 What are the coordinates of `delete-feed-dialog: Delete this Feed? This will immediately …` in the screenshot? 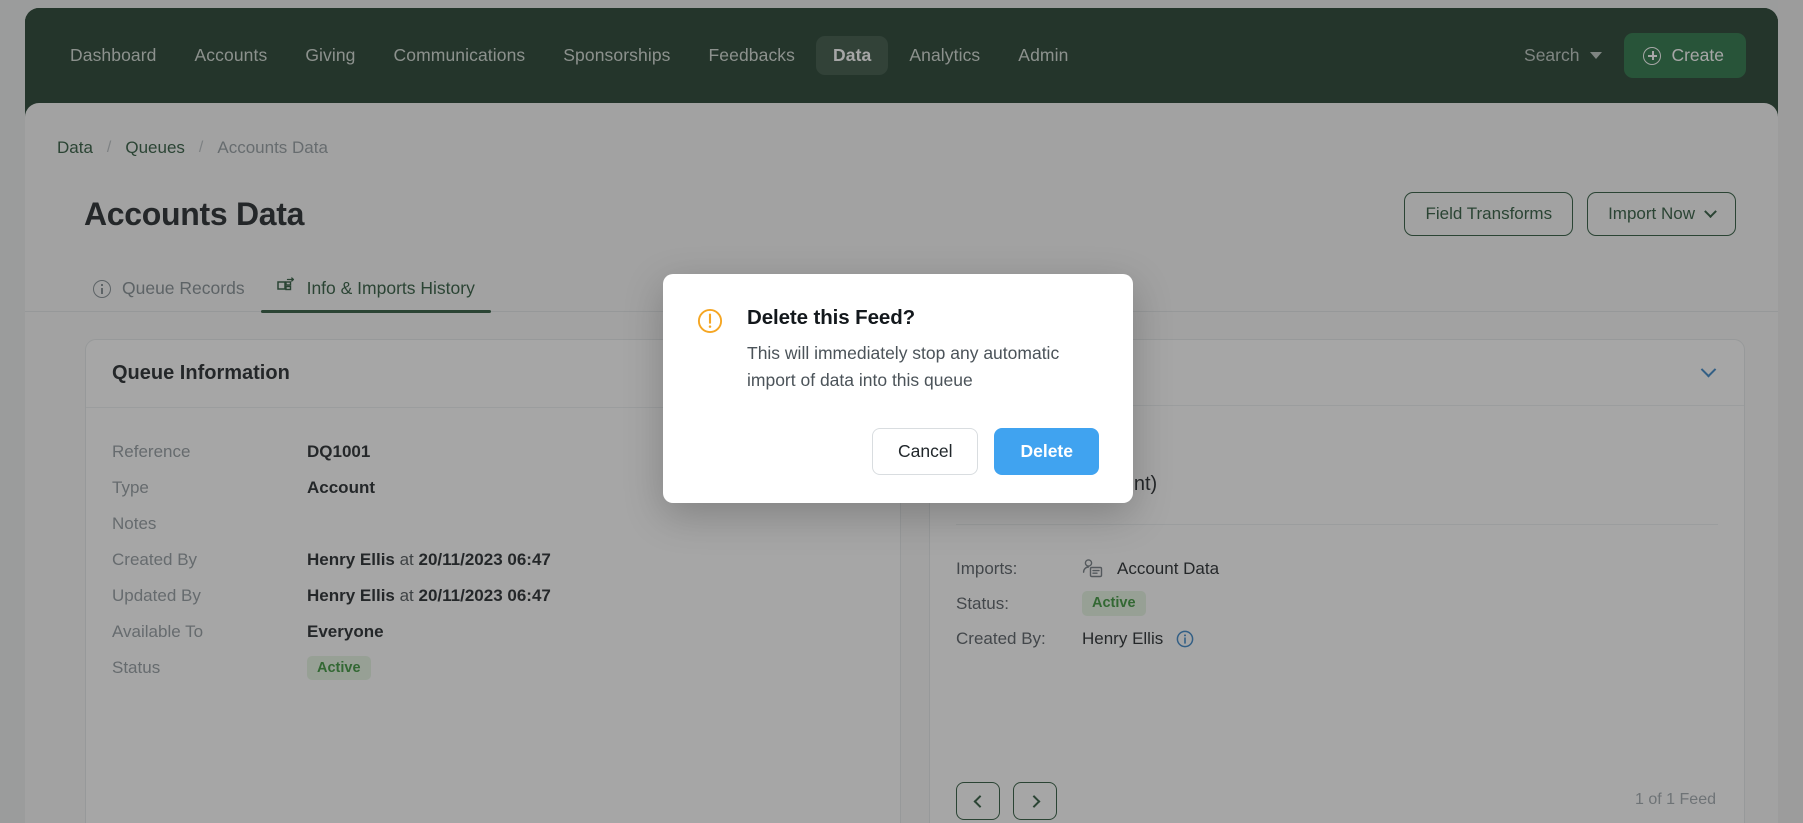 It's located at (898, 389).